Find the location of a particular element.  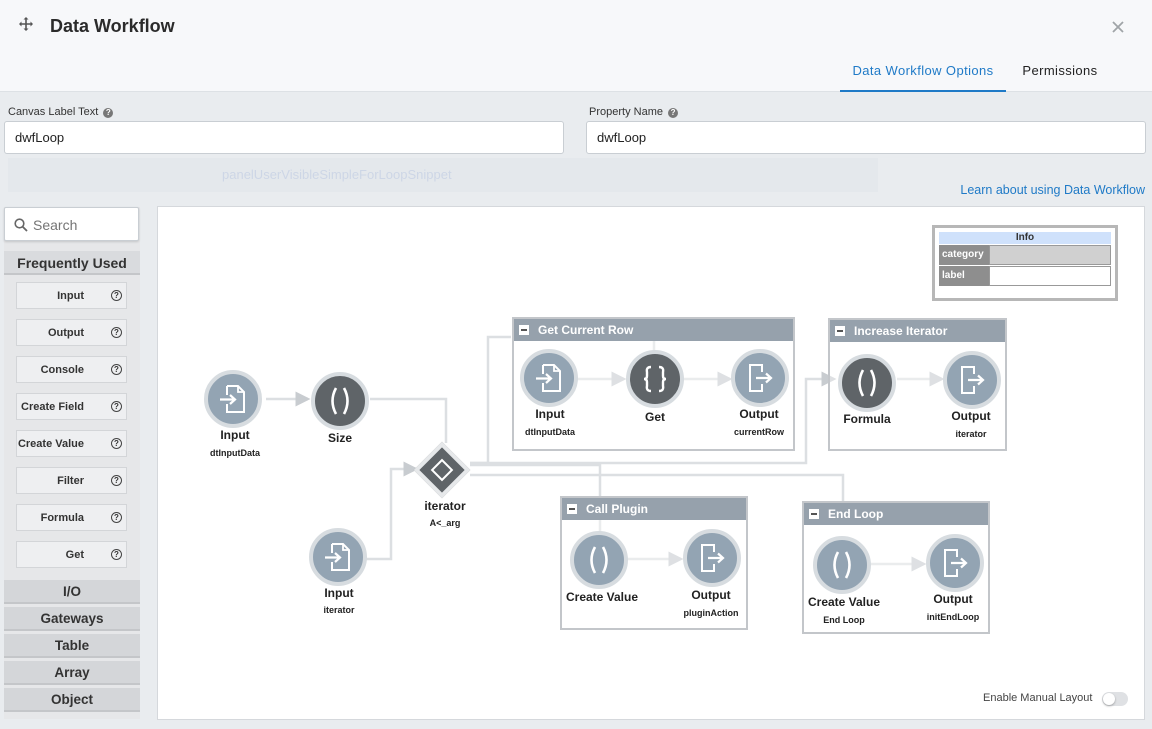

category-array: Array is located at coordinates (72, 673).